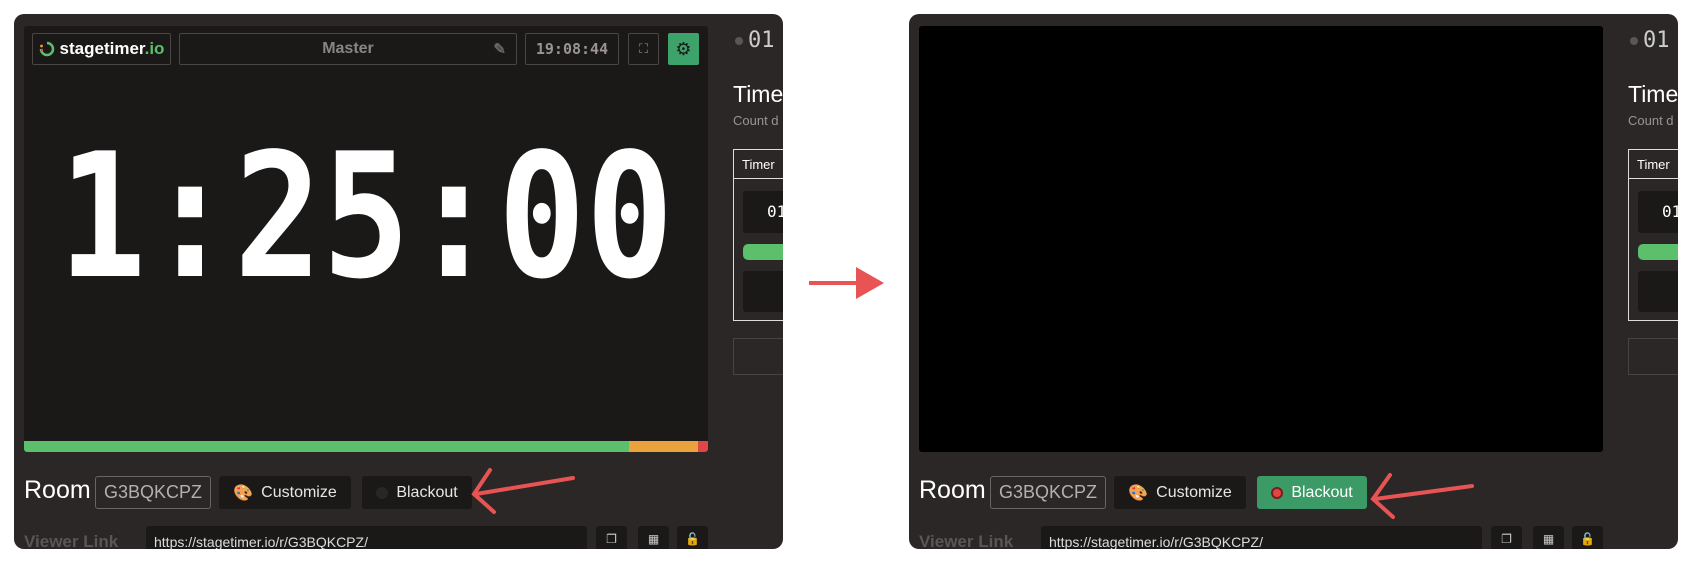 This screenshot has width=1695, height=566. Describe the element at coordinates (523, 491) in the screenshot. I see `annotation-arrow-left-icon` at that location.